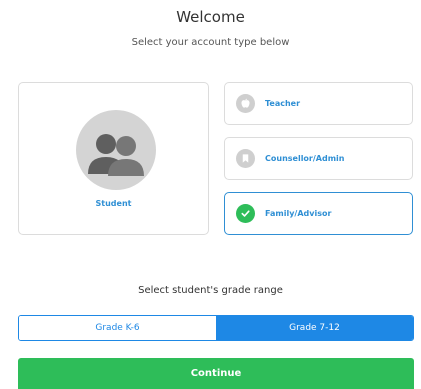  Describe the element at coordinates (245, 158) in the screenshot. I see `bookmark-icon` at that location.